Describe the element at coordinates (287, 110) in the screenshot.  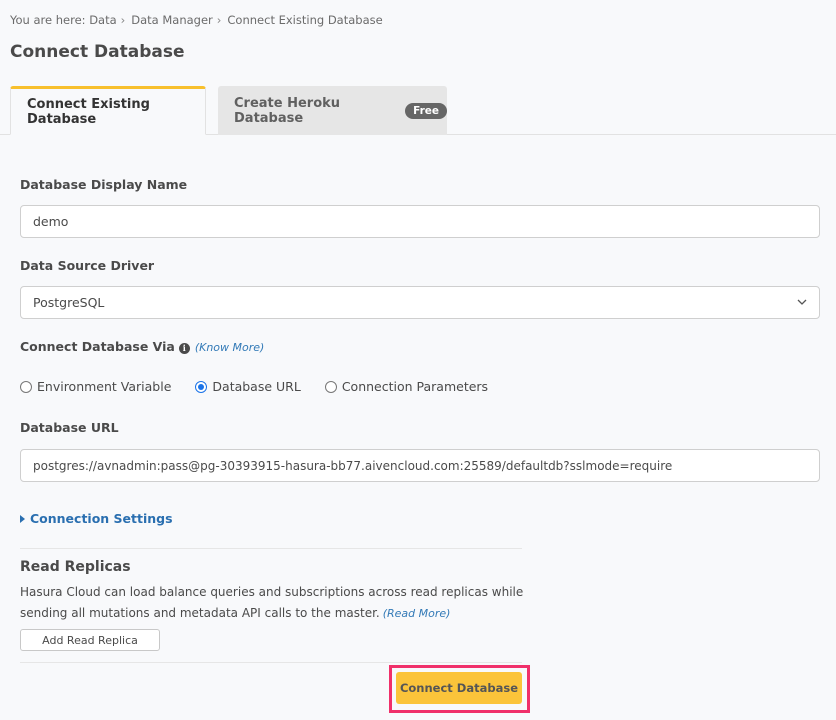
I see `tab-label: Create Heroku Database` at that location.